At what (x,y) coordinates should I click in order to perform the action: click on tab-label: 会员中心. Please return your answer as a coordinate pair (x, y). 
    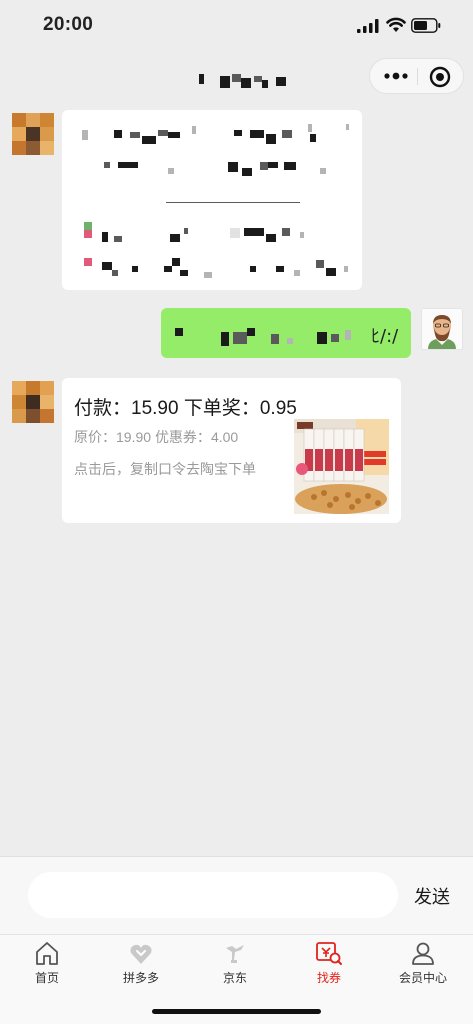
    Looking at the image, I should click on (422, 978).